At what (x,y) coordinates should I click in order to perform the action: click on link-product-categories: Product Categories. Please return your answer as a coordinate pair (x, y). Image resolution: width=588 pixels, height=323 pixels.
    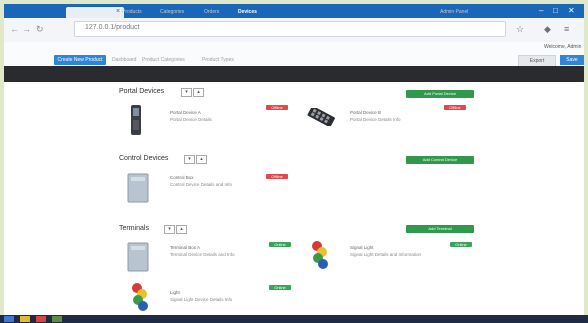
    Looking at the image, I should click on (163, 60).